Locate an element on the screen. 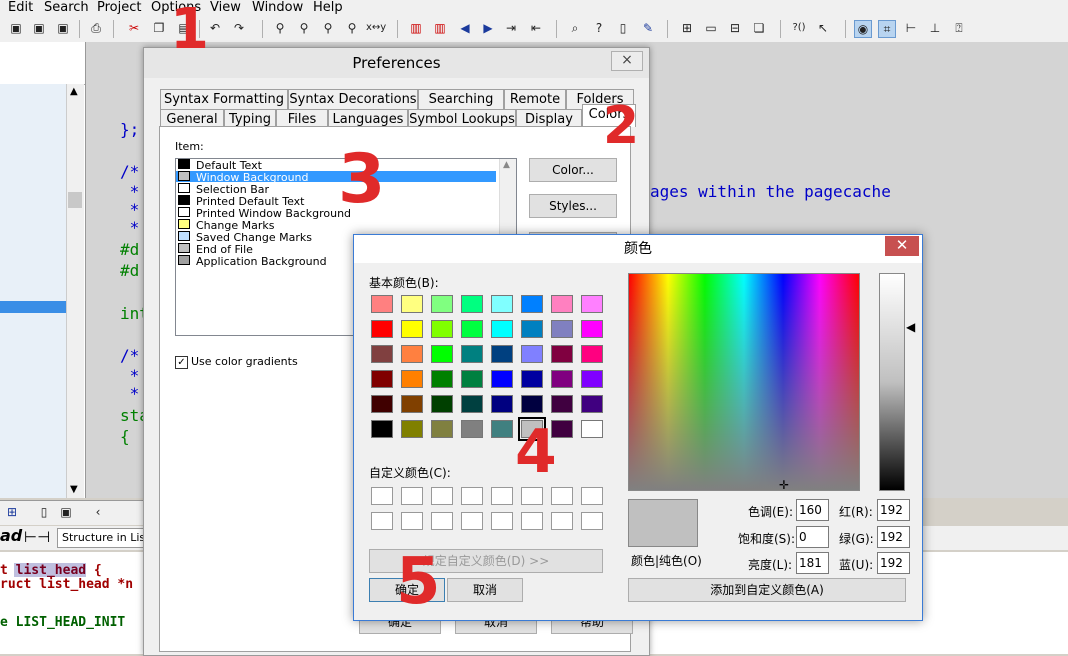  indent-icon: ⇥ is located at coordinates (511, 28).